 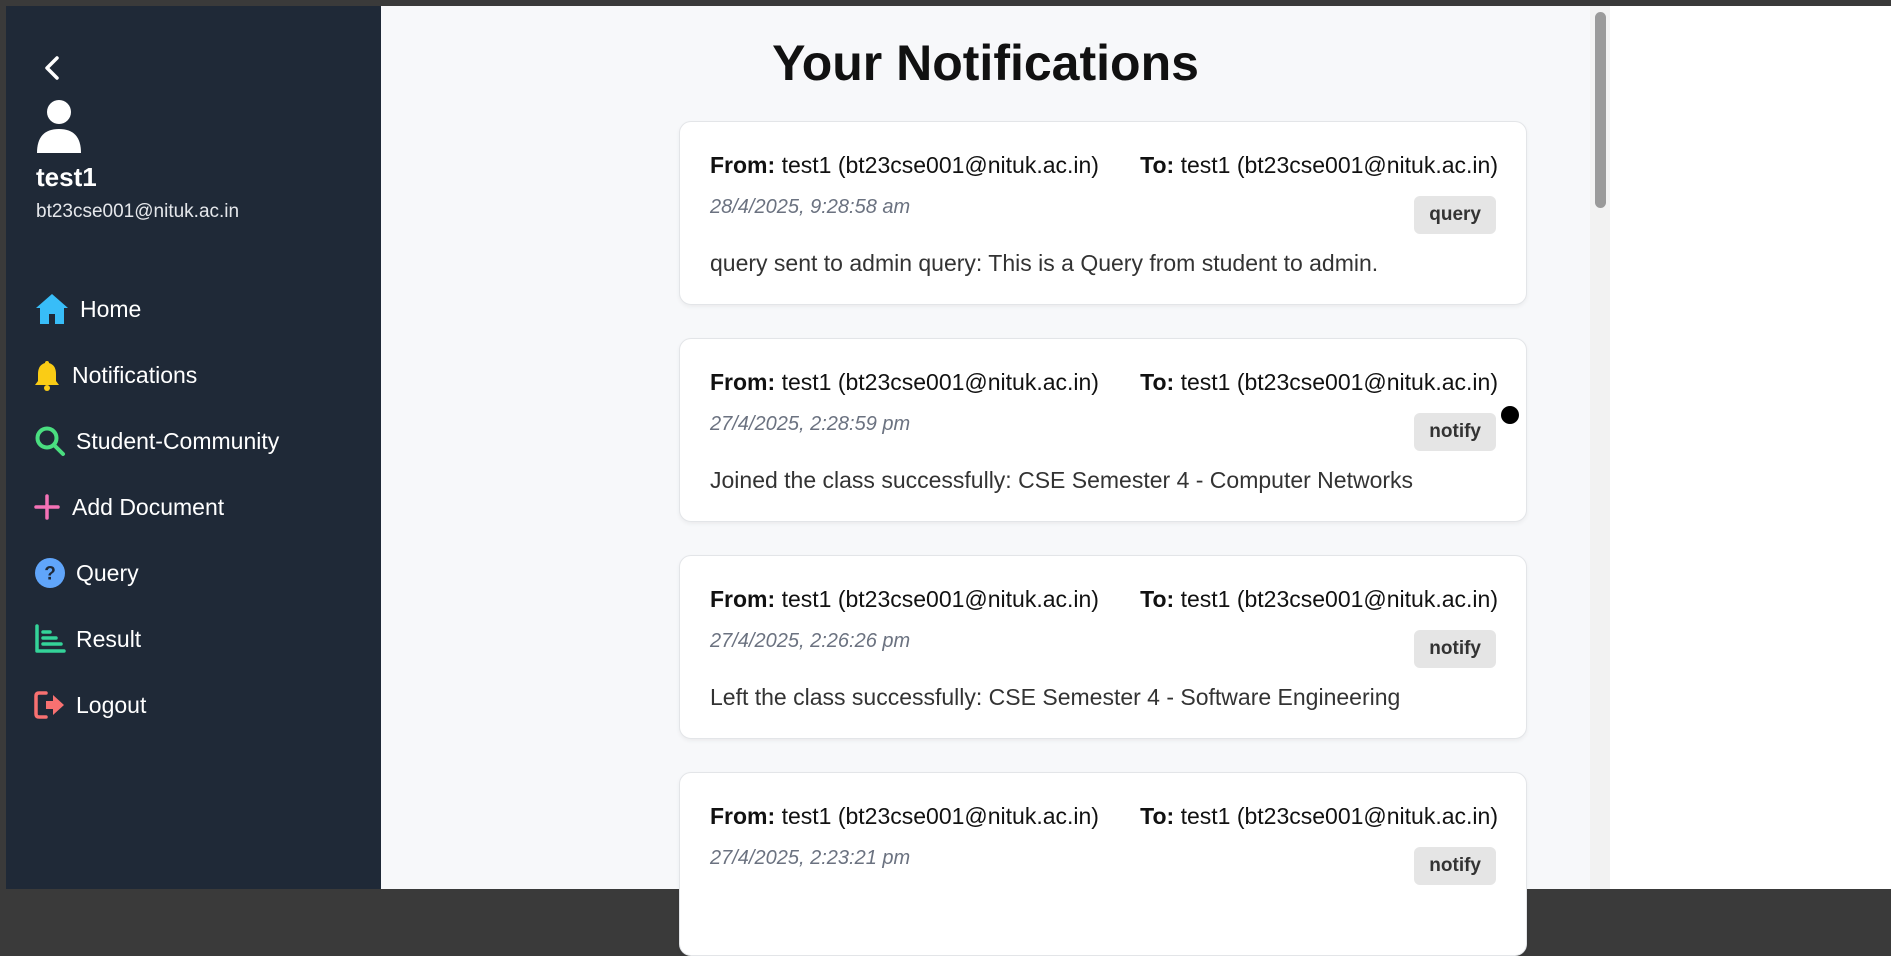 What do you see at coordinates (109, 638) in the screenshot?
I see `sidebar-item-label: Result` at bounding box center [109, 638].